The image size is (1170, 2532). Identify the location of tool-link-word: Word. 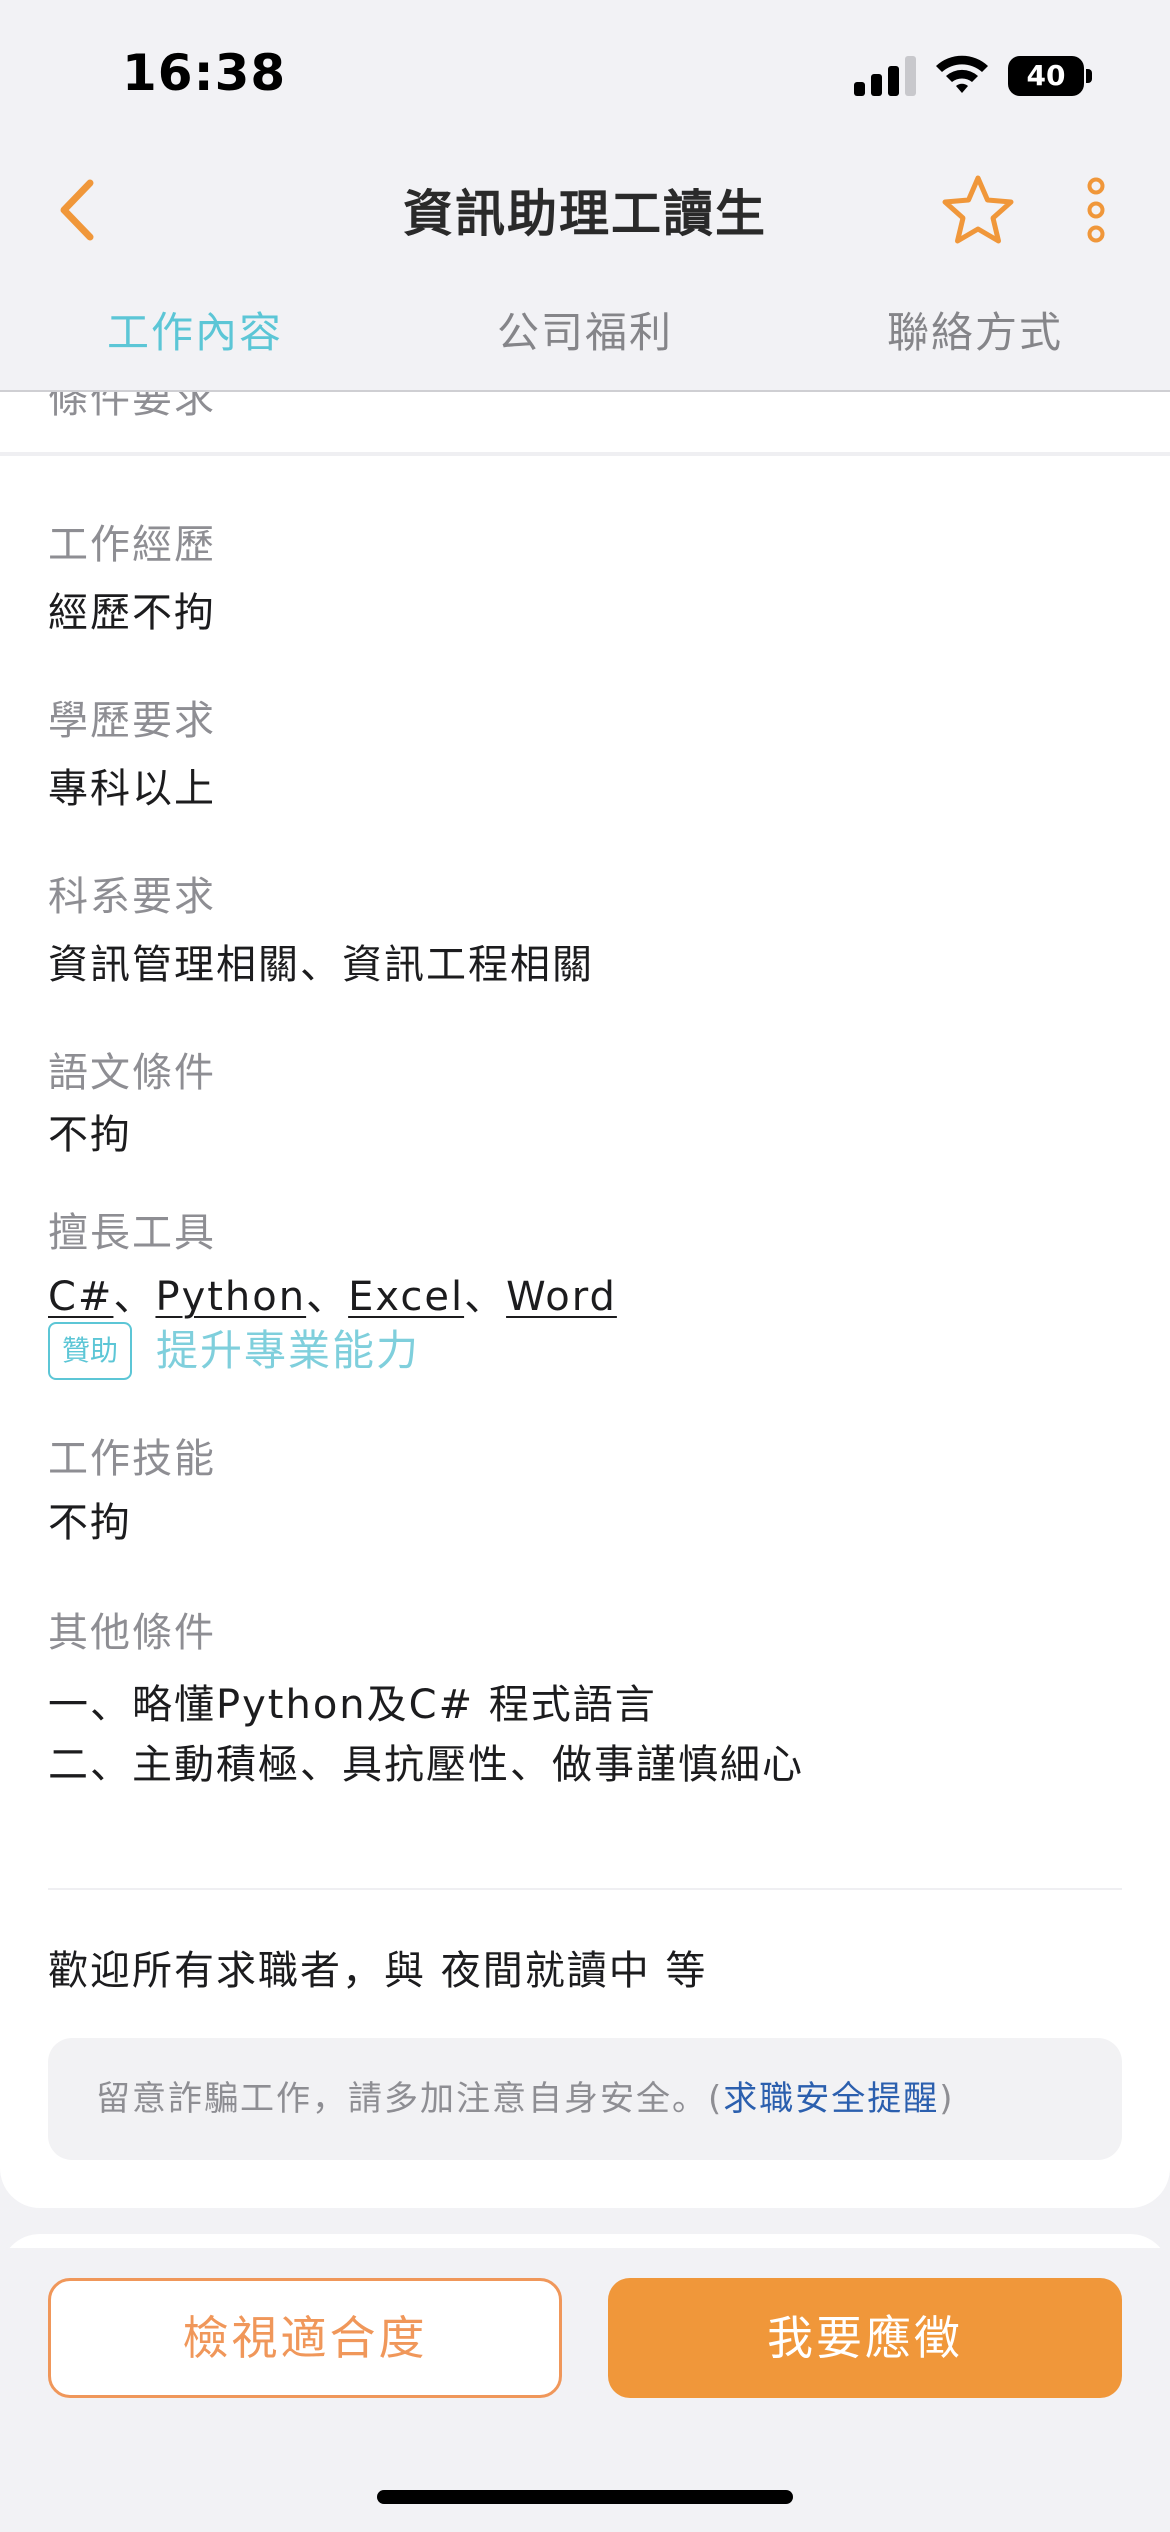
(561, 1297).